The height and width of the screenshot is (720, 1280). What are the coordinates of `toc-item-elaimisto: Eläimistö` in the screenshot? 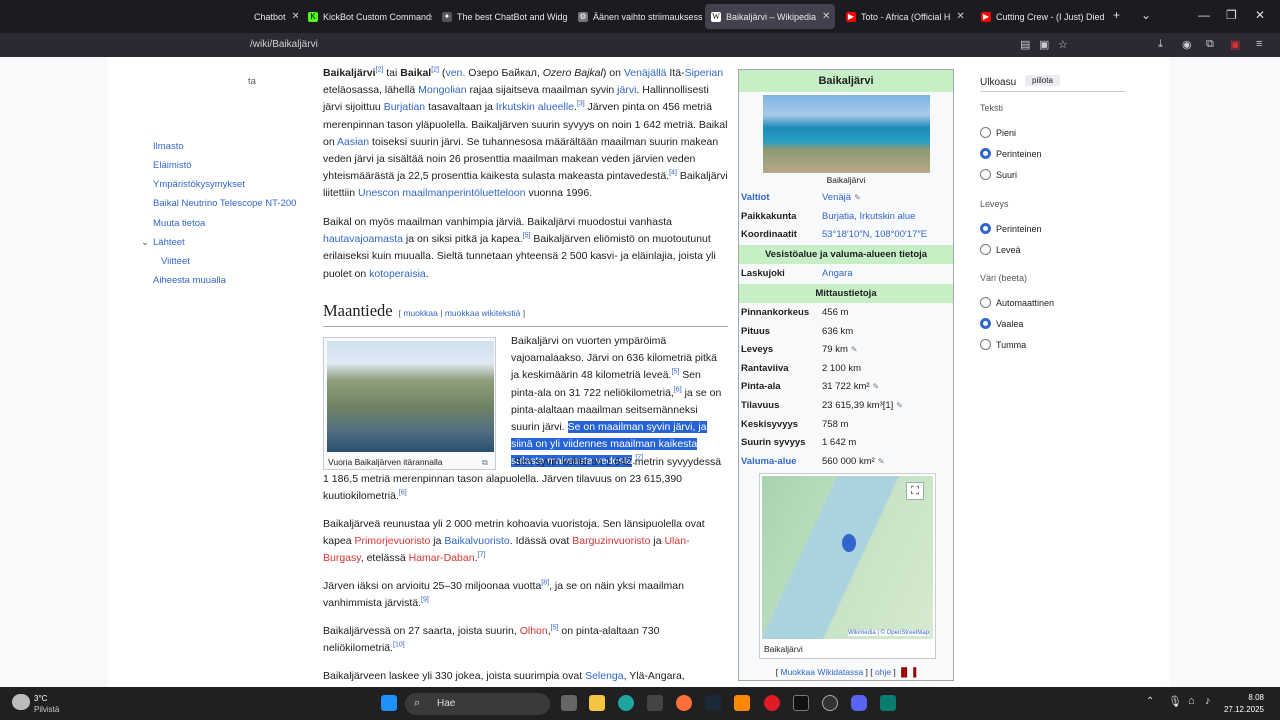 It's located at (172, 165).